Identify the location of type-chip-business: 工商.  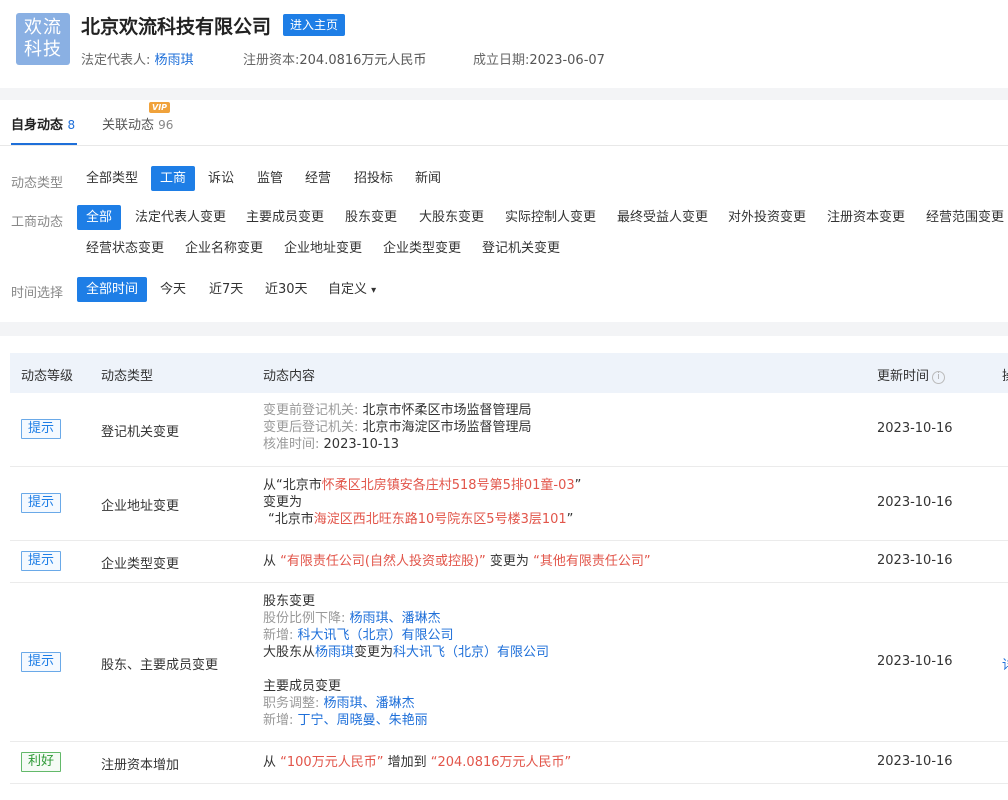
(173, 178).